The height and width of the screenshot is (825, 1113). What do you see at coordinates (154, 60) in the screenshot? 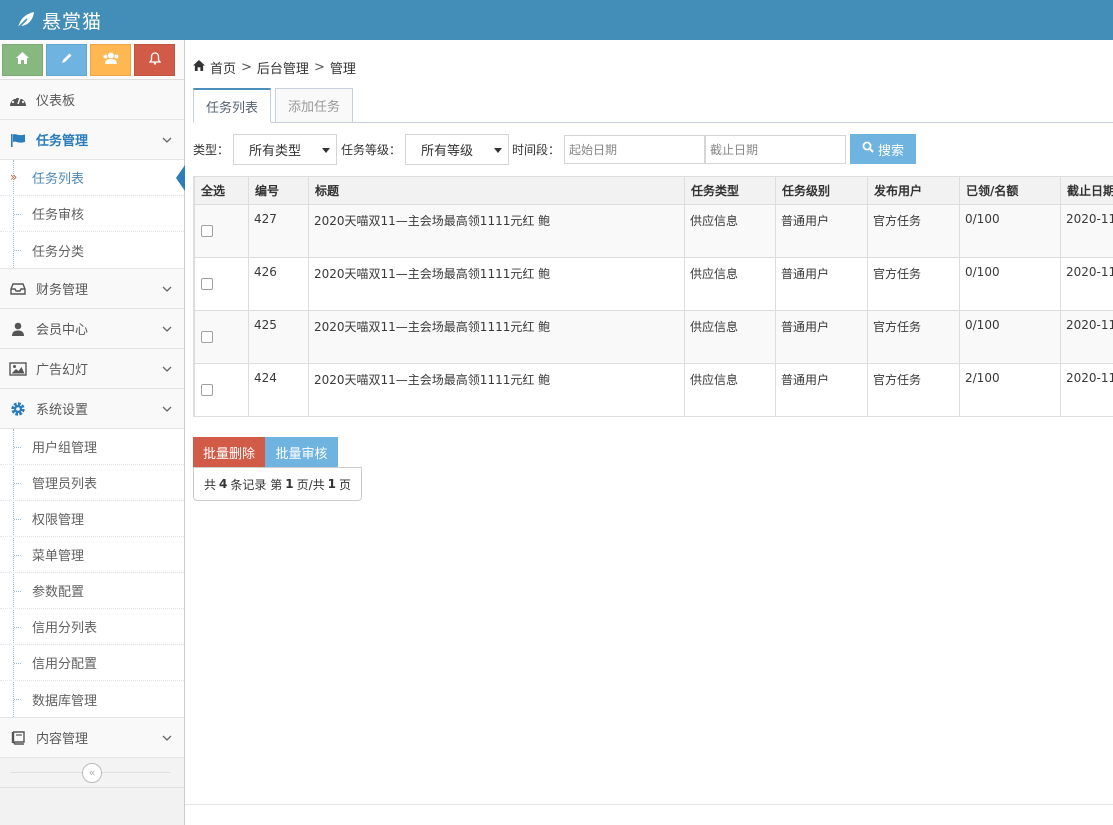
I see `shortcut-notifications-button` at bounding box center [154, 60].